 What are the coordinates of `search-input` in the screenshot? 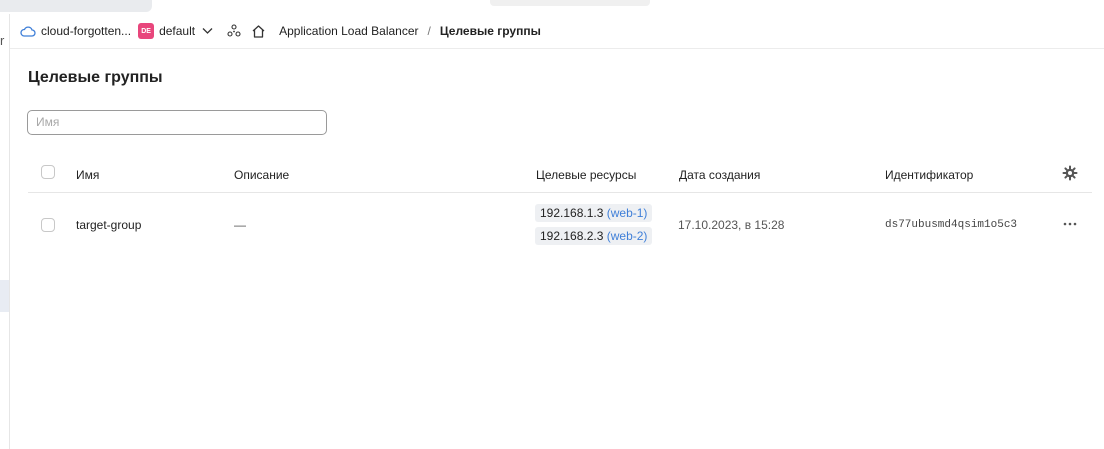 It's located at (172, 121).